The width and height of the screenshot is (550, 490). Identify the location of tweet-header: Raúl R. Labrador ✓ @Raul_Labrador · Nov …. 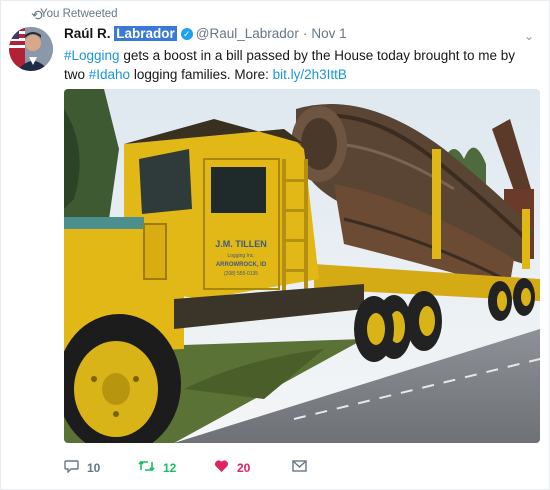
(205, 33).